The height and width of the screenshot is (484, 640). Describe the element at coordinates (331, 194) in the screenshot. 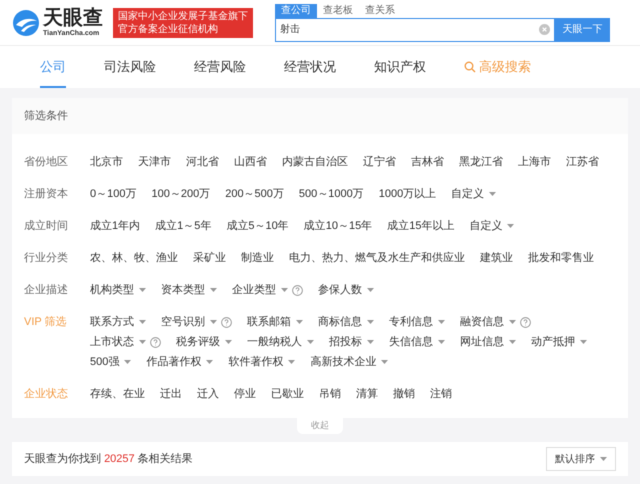

I see `filter-option: 500～1000万` at that location.